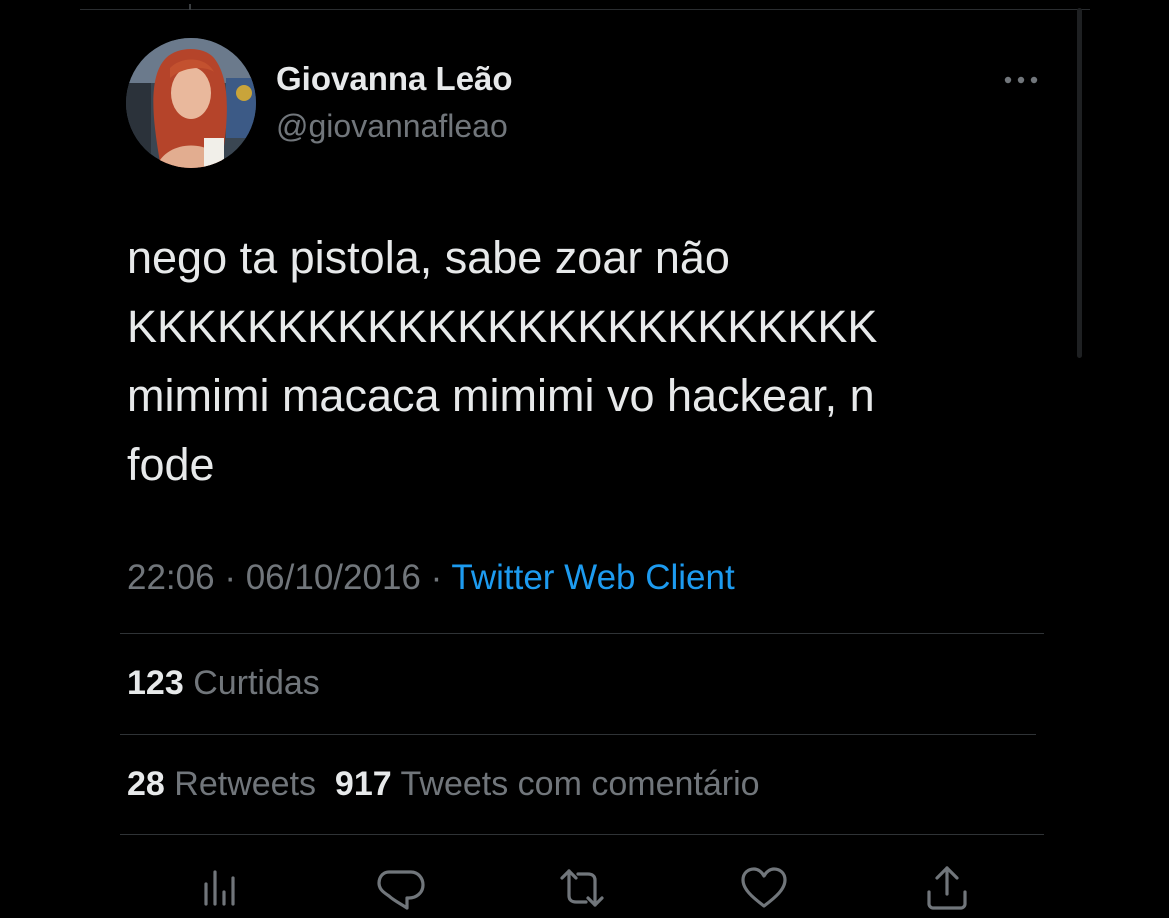 The image size is (1169, 918). Describe the element at coordinates (585, 9) in the screenshot. I see `top-divider` at that location.